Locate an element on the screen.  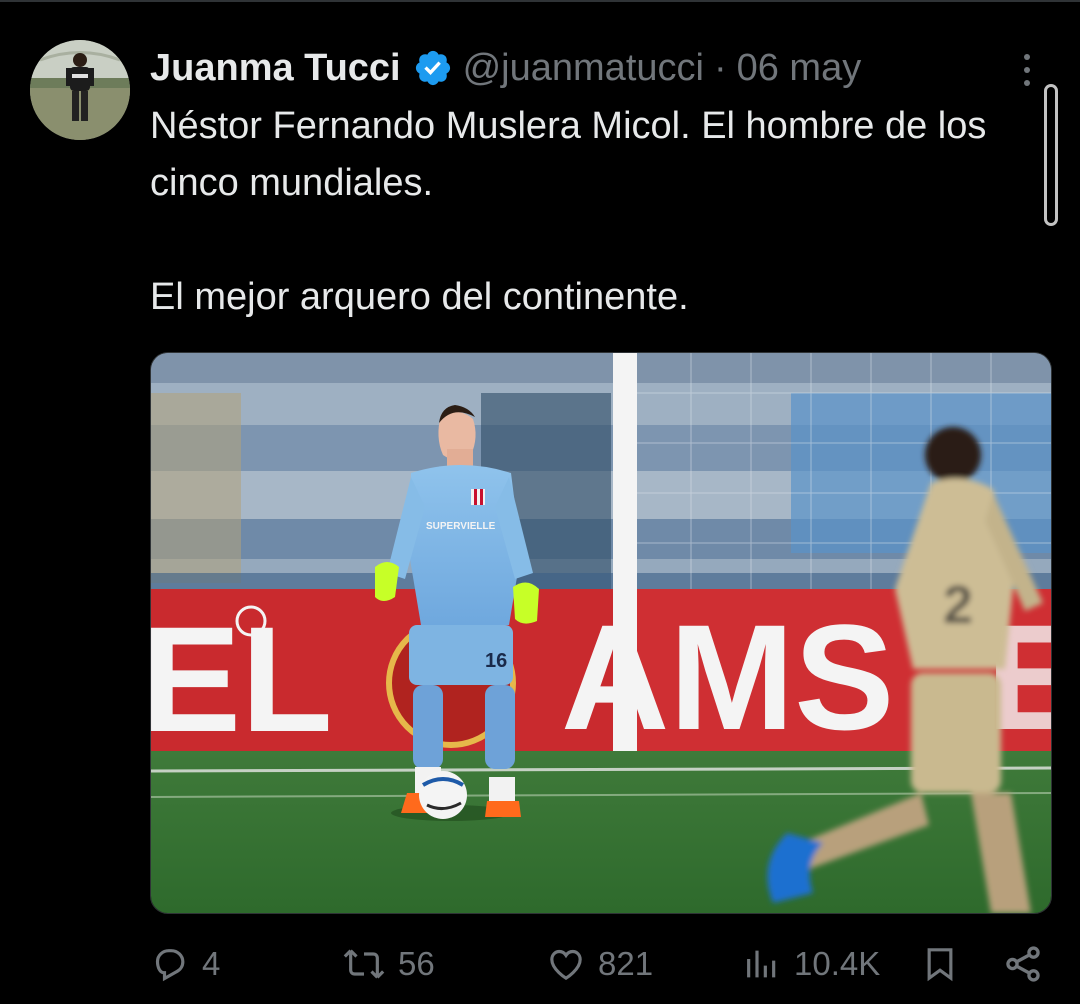
bookmark-button is located at coordinates (940, 964).